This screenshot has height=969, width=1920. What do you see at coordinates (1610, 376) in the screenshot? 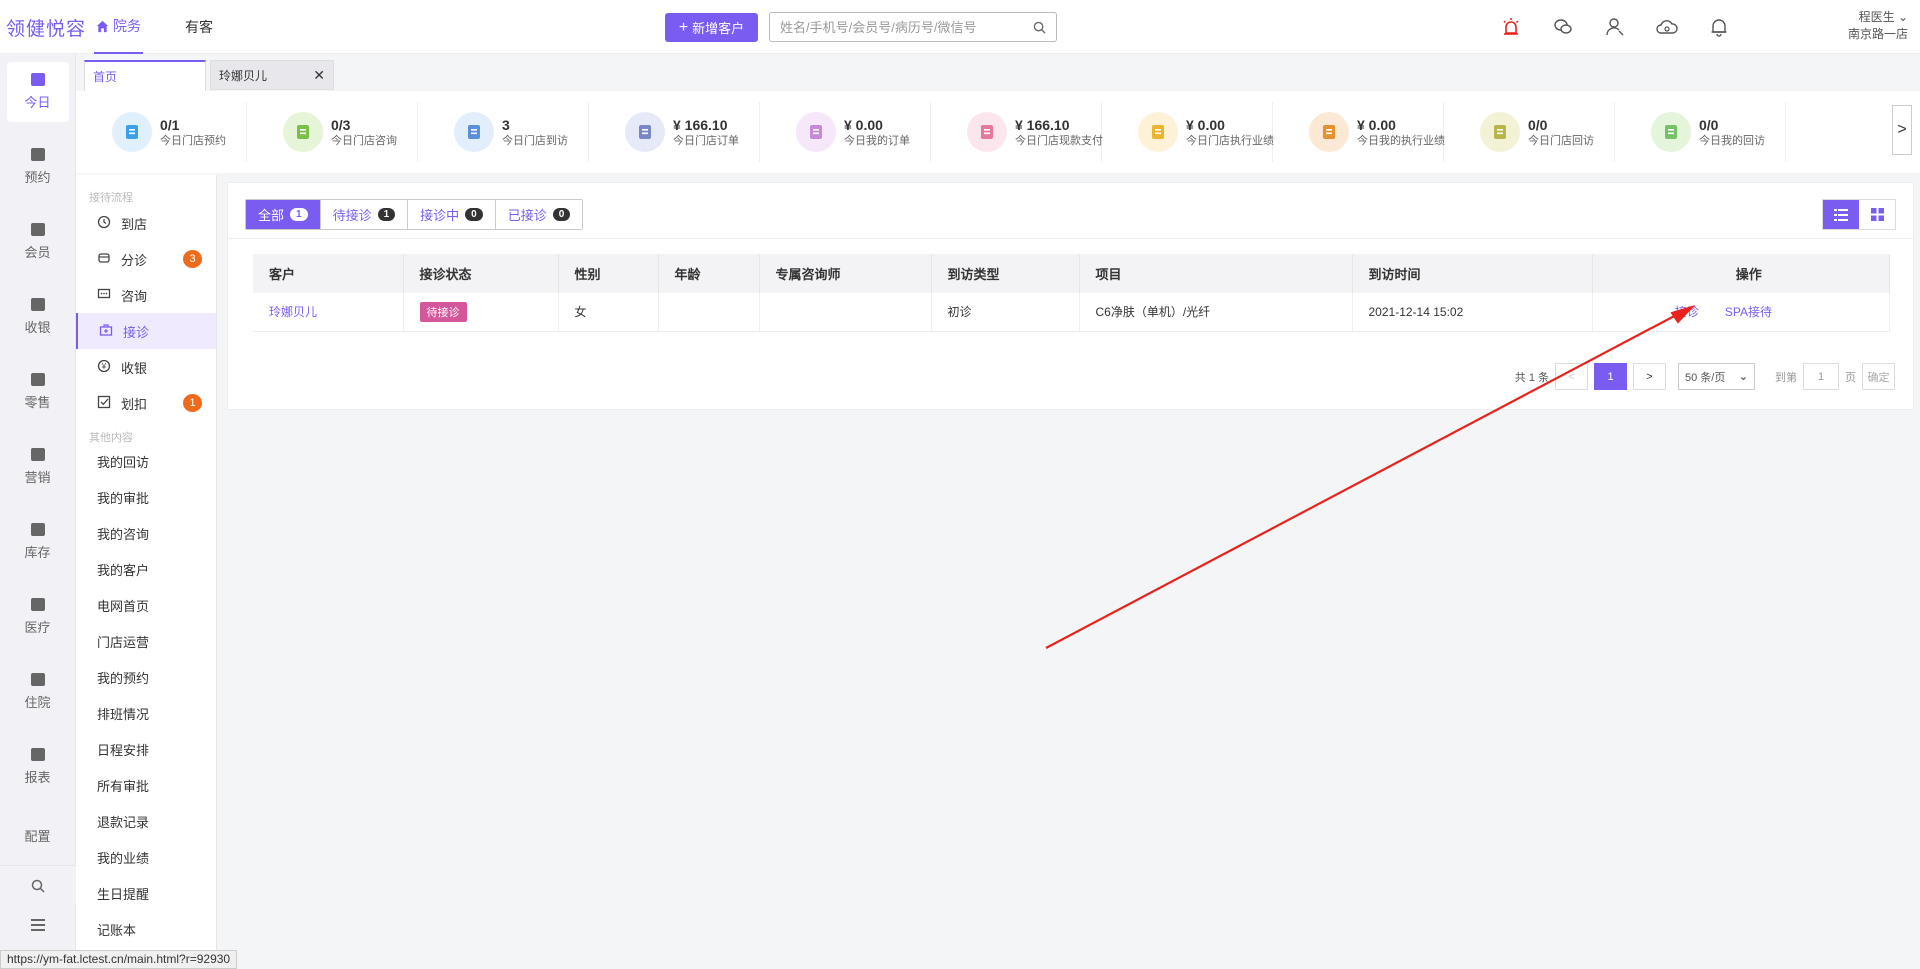
I see `page-number: 1` at bounding box center [1610, 376].